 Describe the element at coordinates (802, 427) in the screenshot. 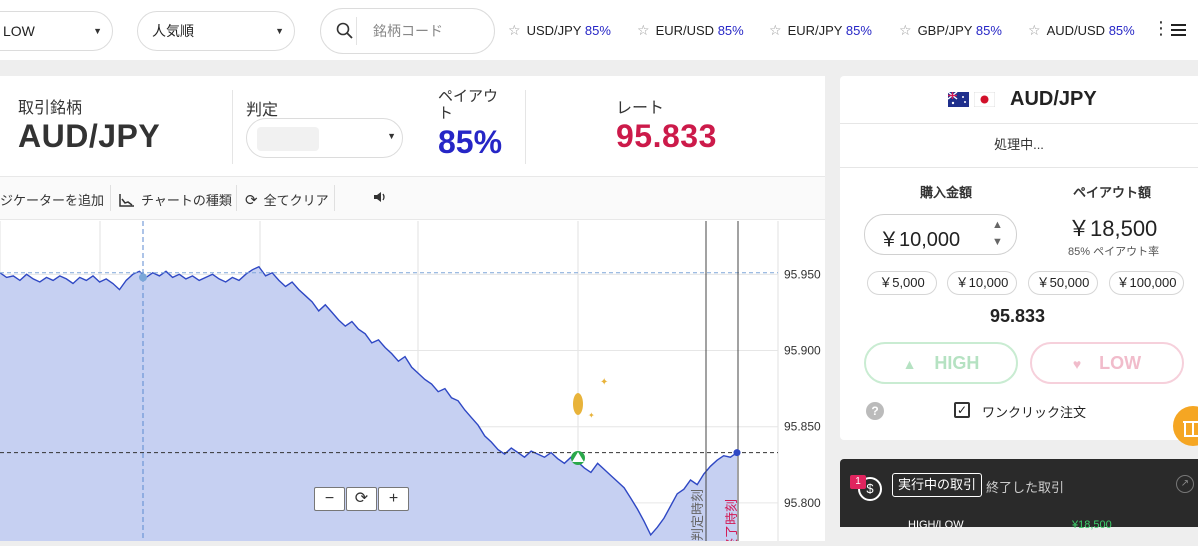

I see `y-tick-label: 95.850` at that location.